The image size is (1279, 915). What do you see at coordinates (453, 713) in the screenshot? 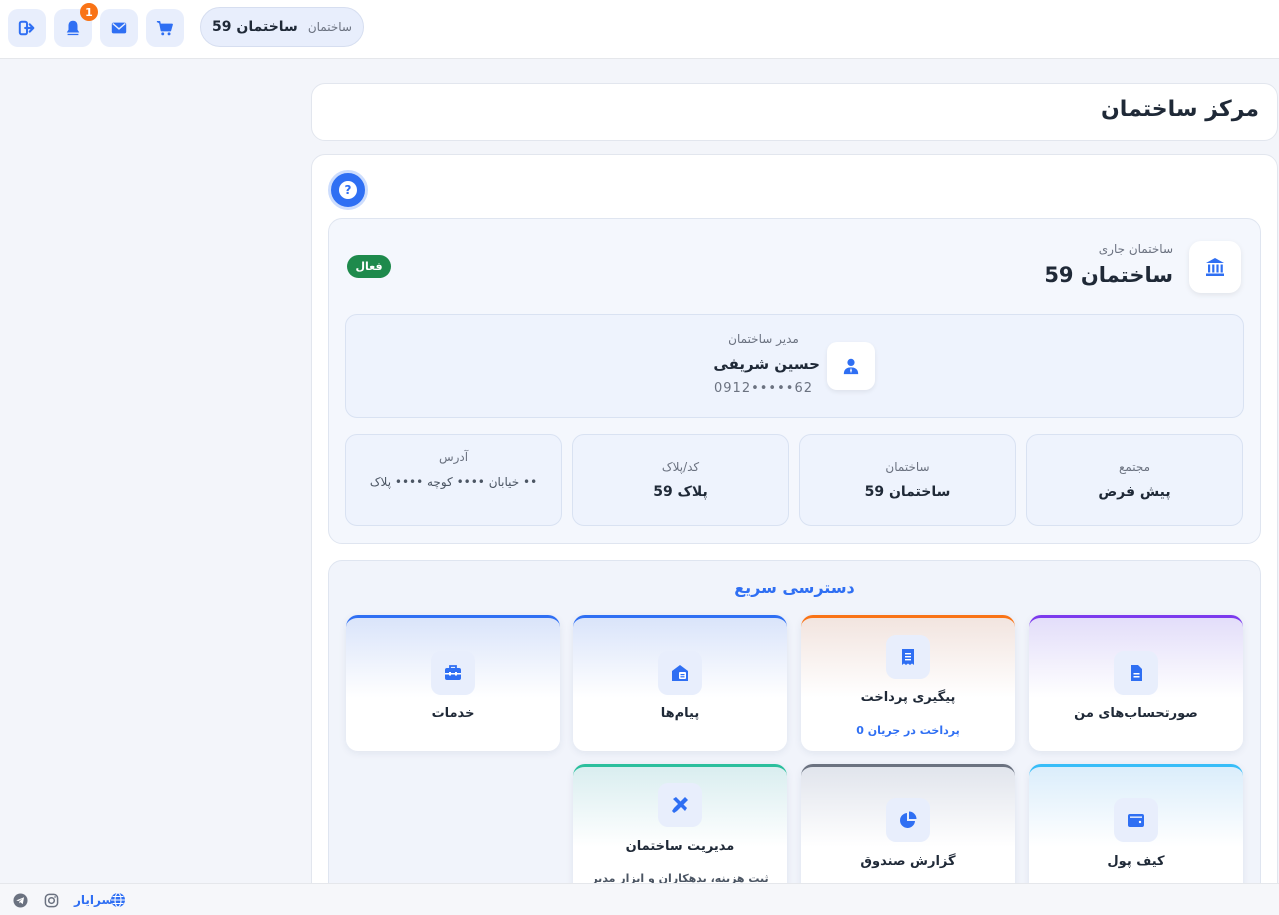
I see `tile-label: خدمات` at bounding box center [453, 713].